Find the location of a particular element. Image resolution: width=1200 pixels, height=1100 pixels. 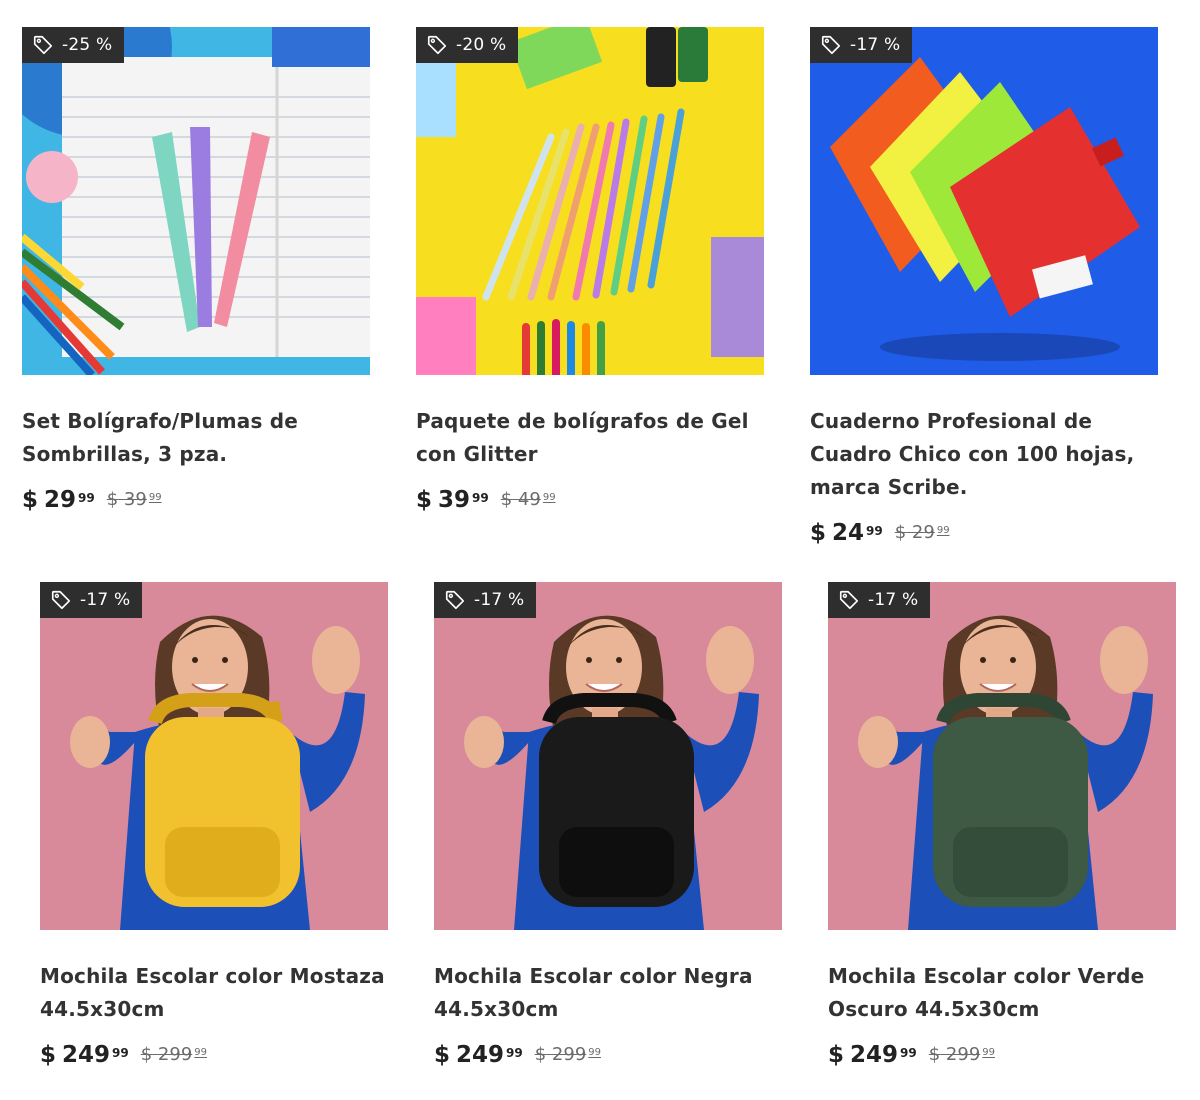

product-image-backpack-black: -17 % is located at coordinates (608, 756).